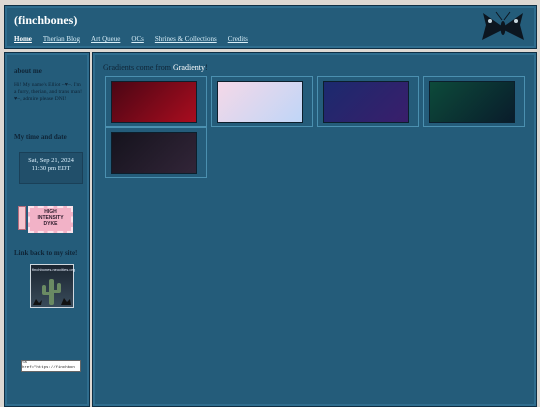 This screenshot has height=407, width=540. Describe the element at coordinates (28, 71) in the screenshot. I see `about-heading: about me` at that location.